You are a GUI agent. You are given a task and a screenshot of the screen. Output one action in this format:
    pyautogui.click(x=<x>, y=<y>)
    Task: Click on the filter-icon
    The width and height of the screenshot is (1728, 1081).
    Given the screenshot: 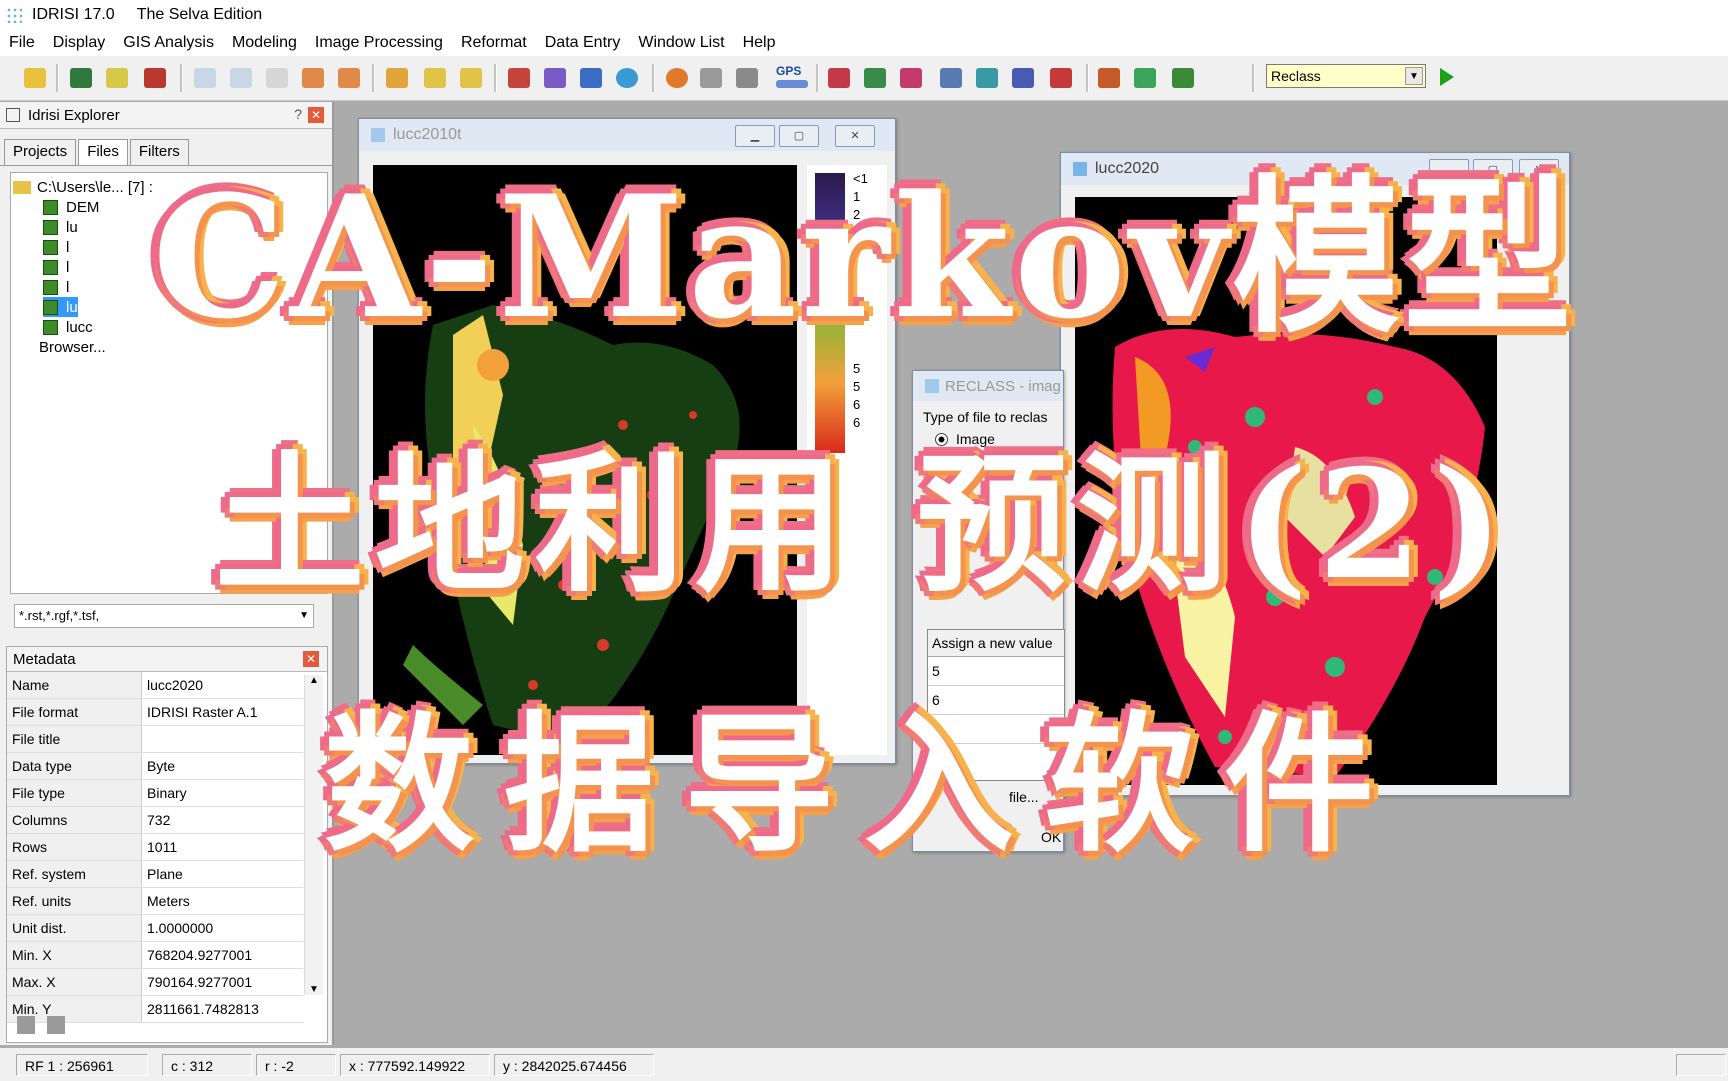 What is the action you would take?
    pyautogui.click(x=747, y=78)
    